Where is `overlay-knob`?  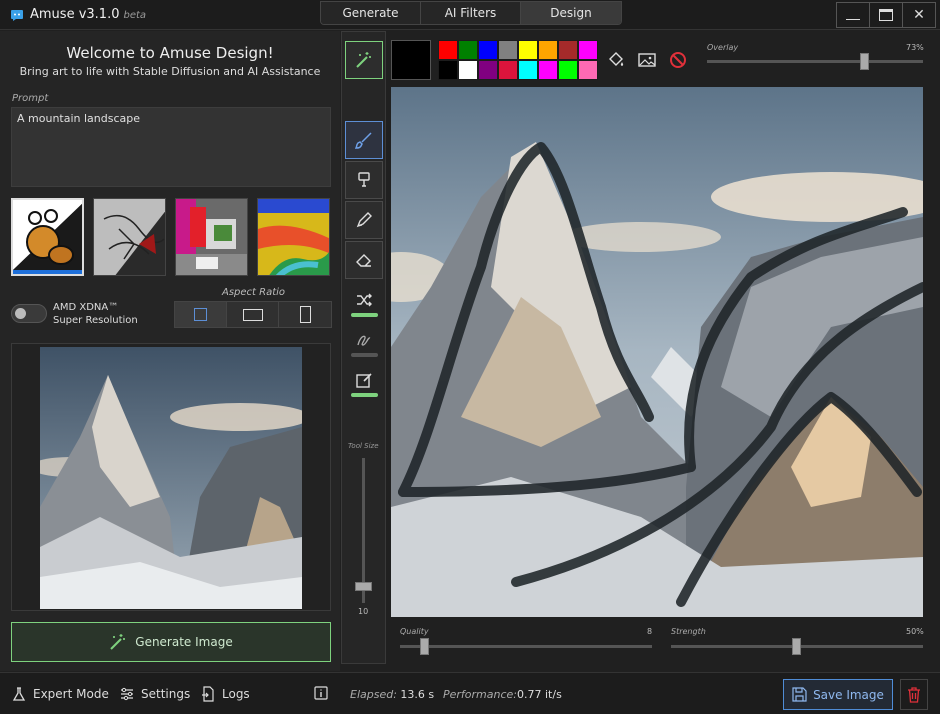
overlay-knob is located at coordinates (864, 61).